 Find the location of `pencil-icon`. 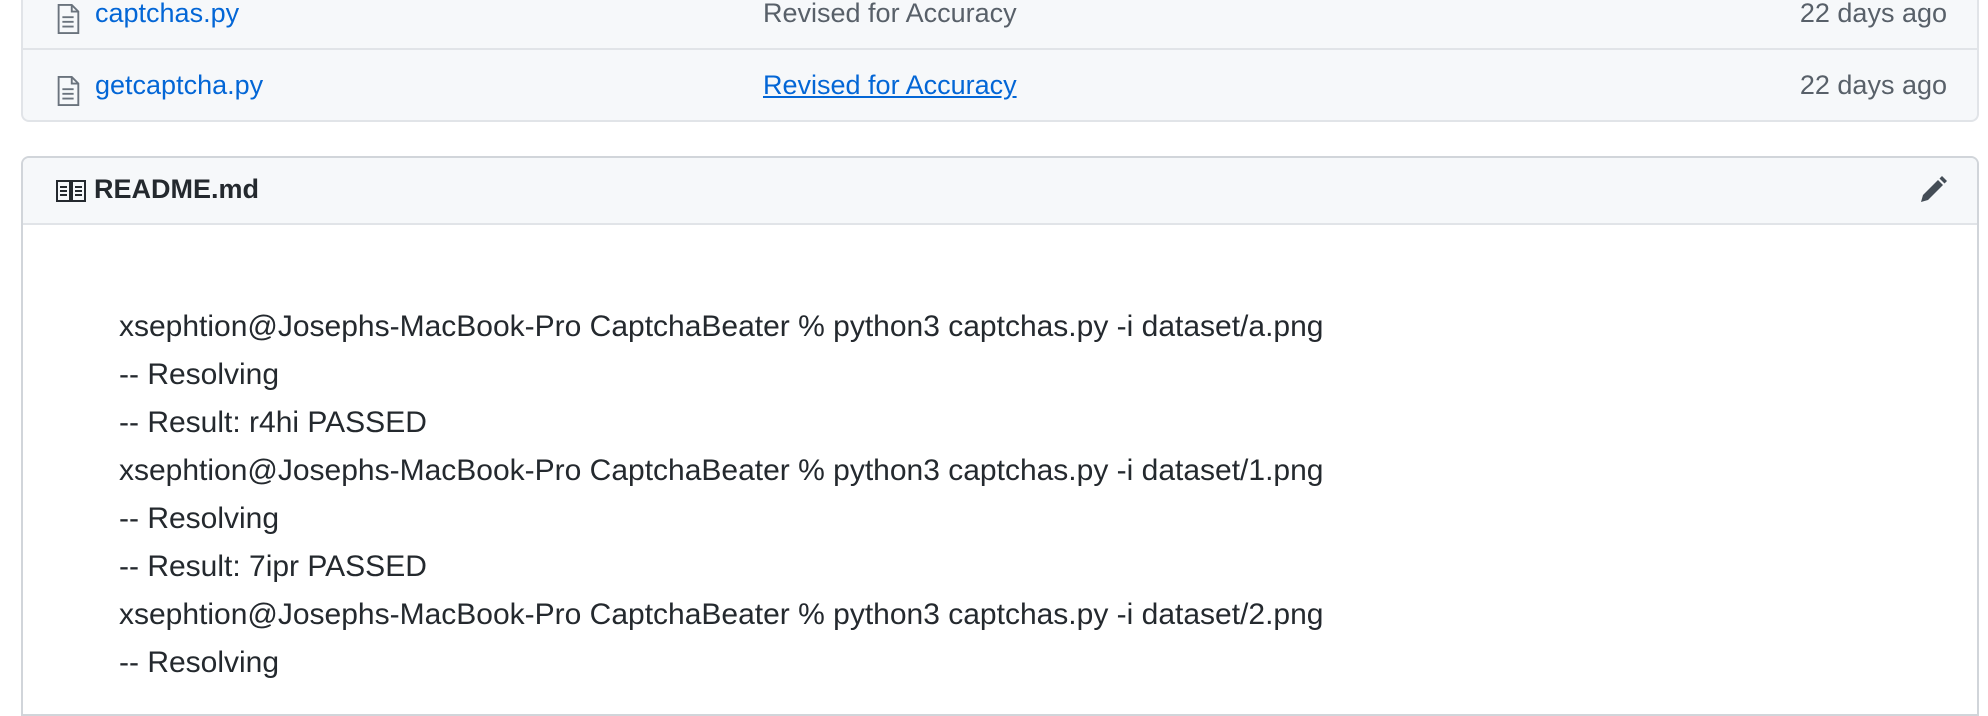

pencil-icon is located at coordinates (1932, 191).